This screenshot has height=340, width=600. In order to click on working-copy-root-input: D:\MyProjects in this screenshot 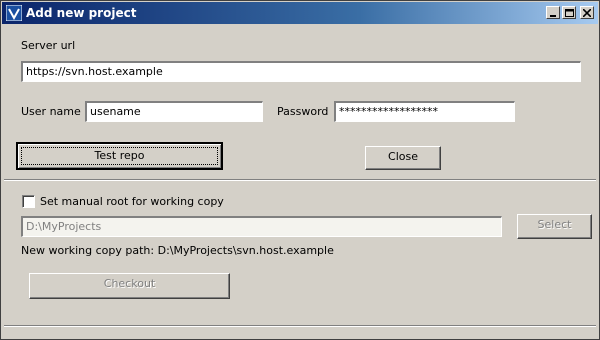, I will do `click(261, 226)`.